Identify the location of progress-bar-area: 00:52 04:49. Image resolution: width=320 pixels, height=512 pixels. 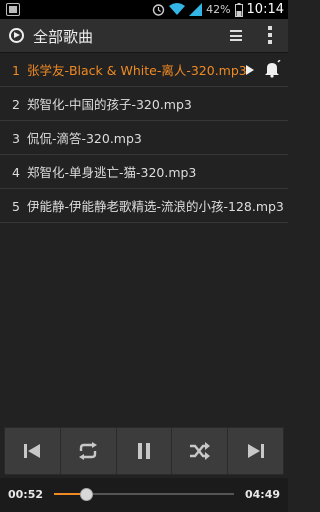
(144, 495).